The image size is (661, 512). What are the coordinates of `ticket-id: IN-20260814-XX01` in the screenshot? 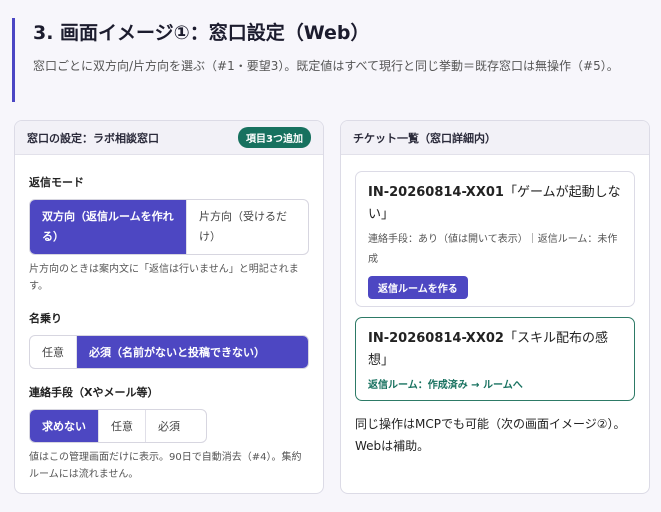 It's located at (436, 192).